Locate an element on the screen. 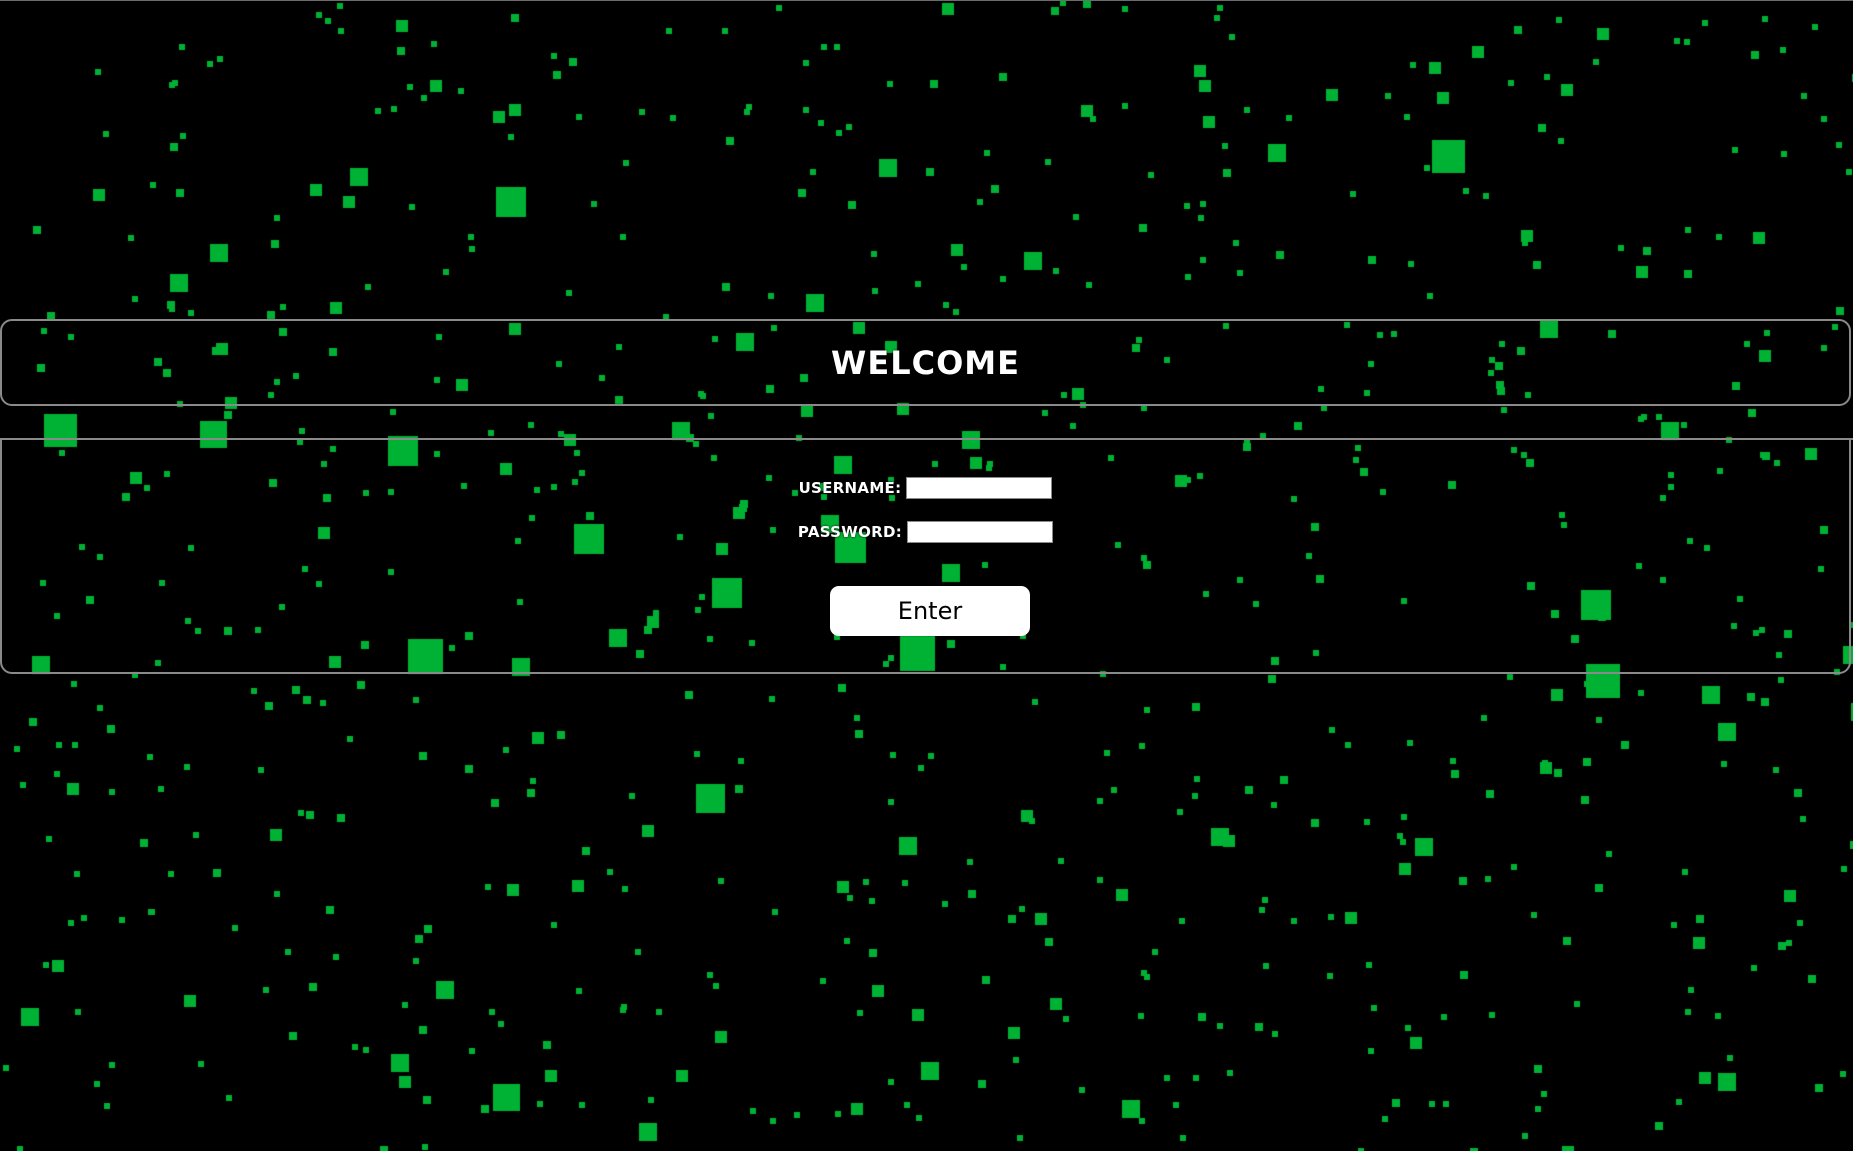  password-label: PASSWORD: is located at coordinates (850, 532).